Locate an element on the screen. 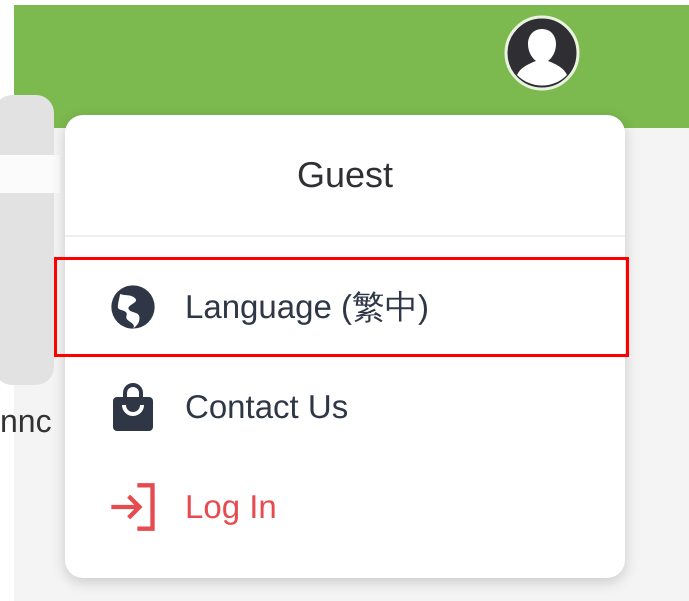  partial-text: nnc is located at coordinates (26, 421).